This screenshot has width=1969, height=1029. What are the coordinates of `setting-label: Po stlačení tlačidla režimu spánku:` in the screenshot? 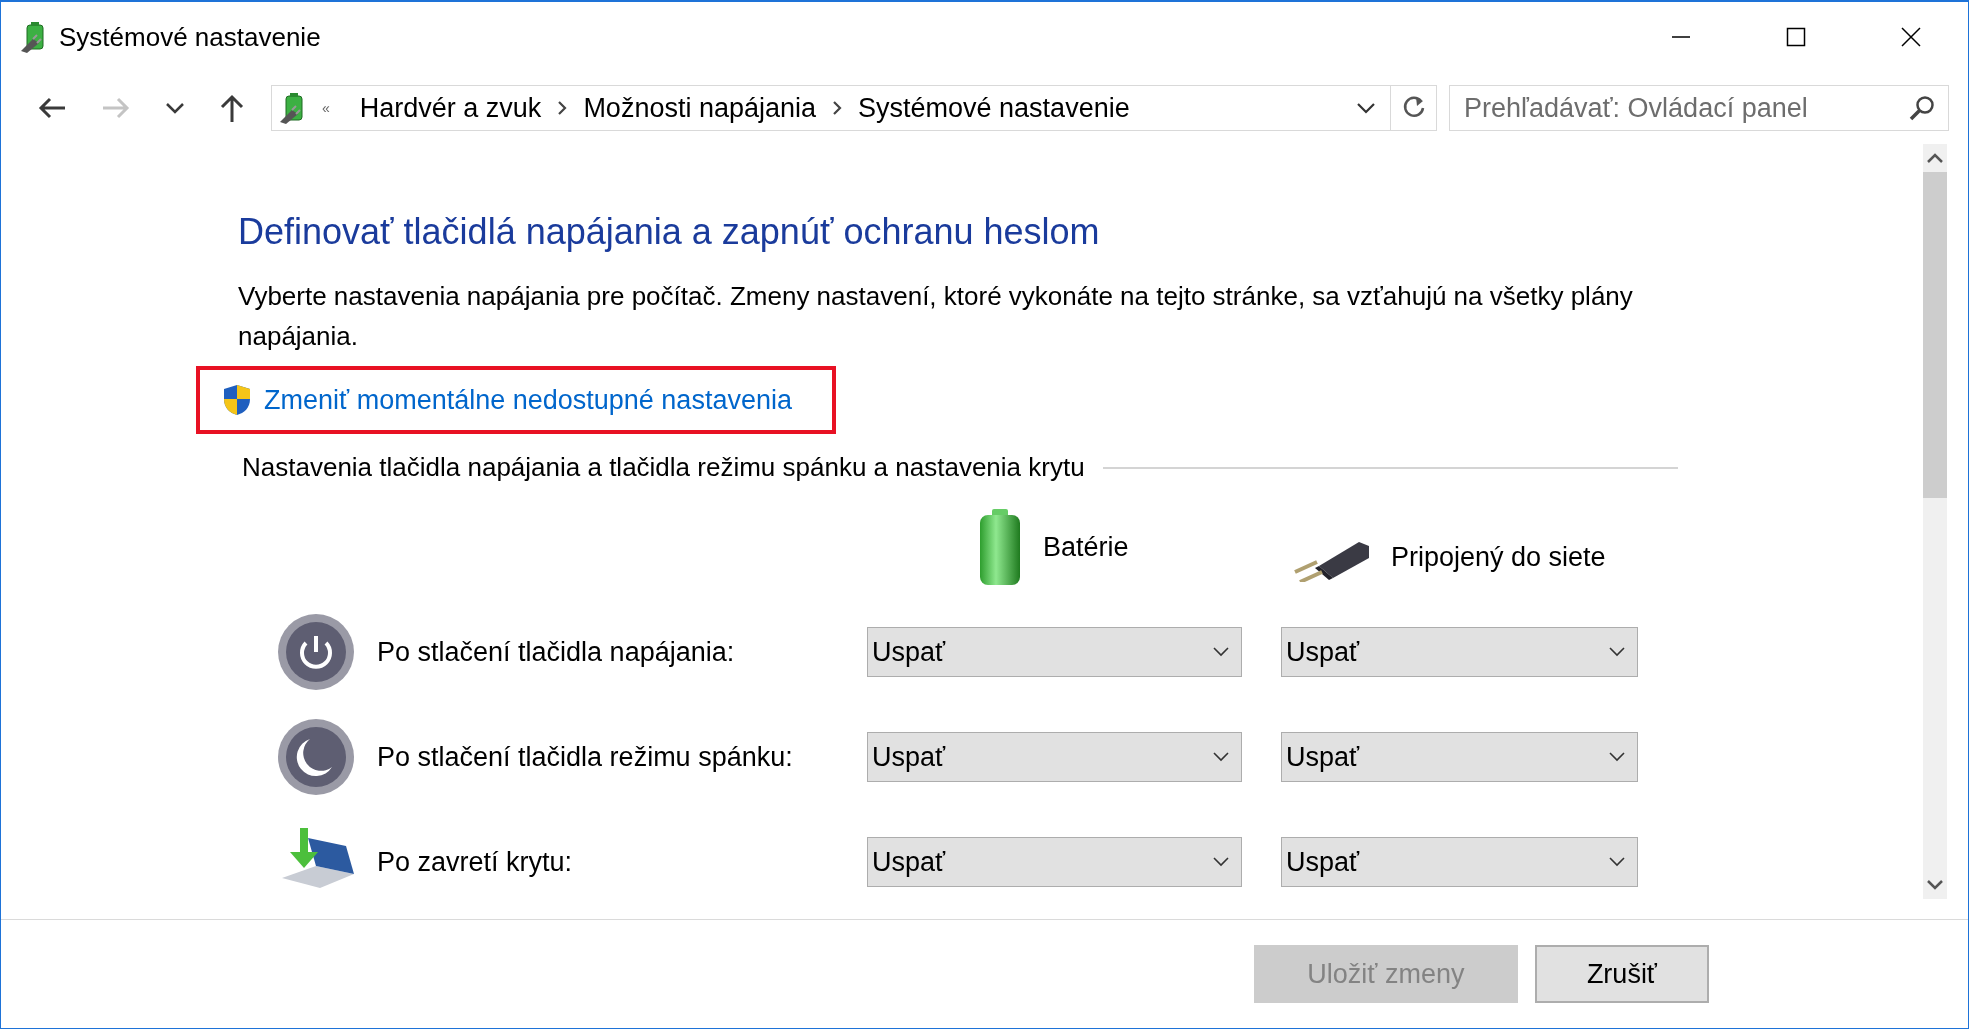 It's located at (585, 757).